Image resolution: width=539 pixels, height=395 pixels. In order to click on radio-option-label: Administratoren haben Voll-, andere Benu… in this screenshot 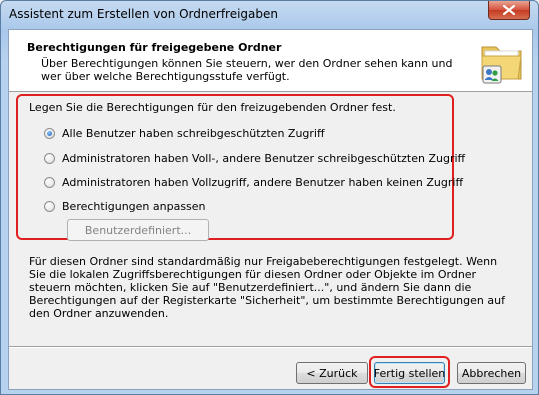, I will do `click(264, 158)`.